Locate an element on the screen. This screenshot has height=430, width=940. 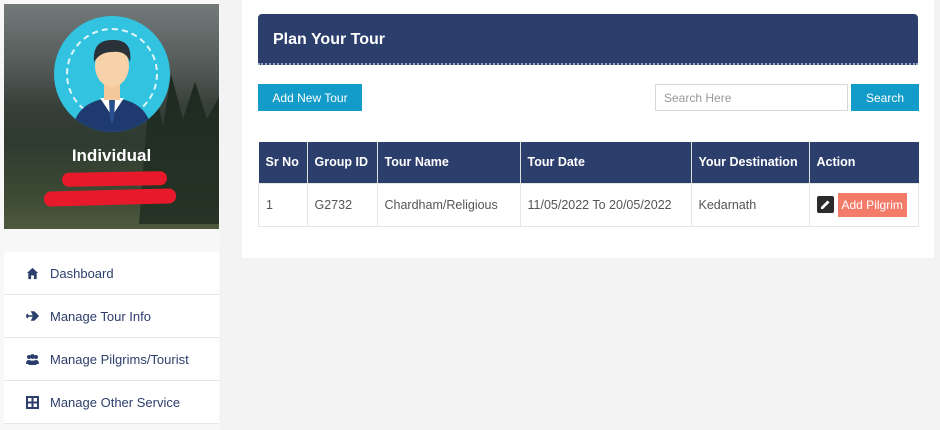
cell-action: Add Pilgrim is located at coordinates (863, 204).